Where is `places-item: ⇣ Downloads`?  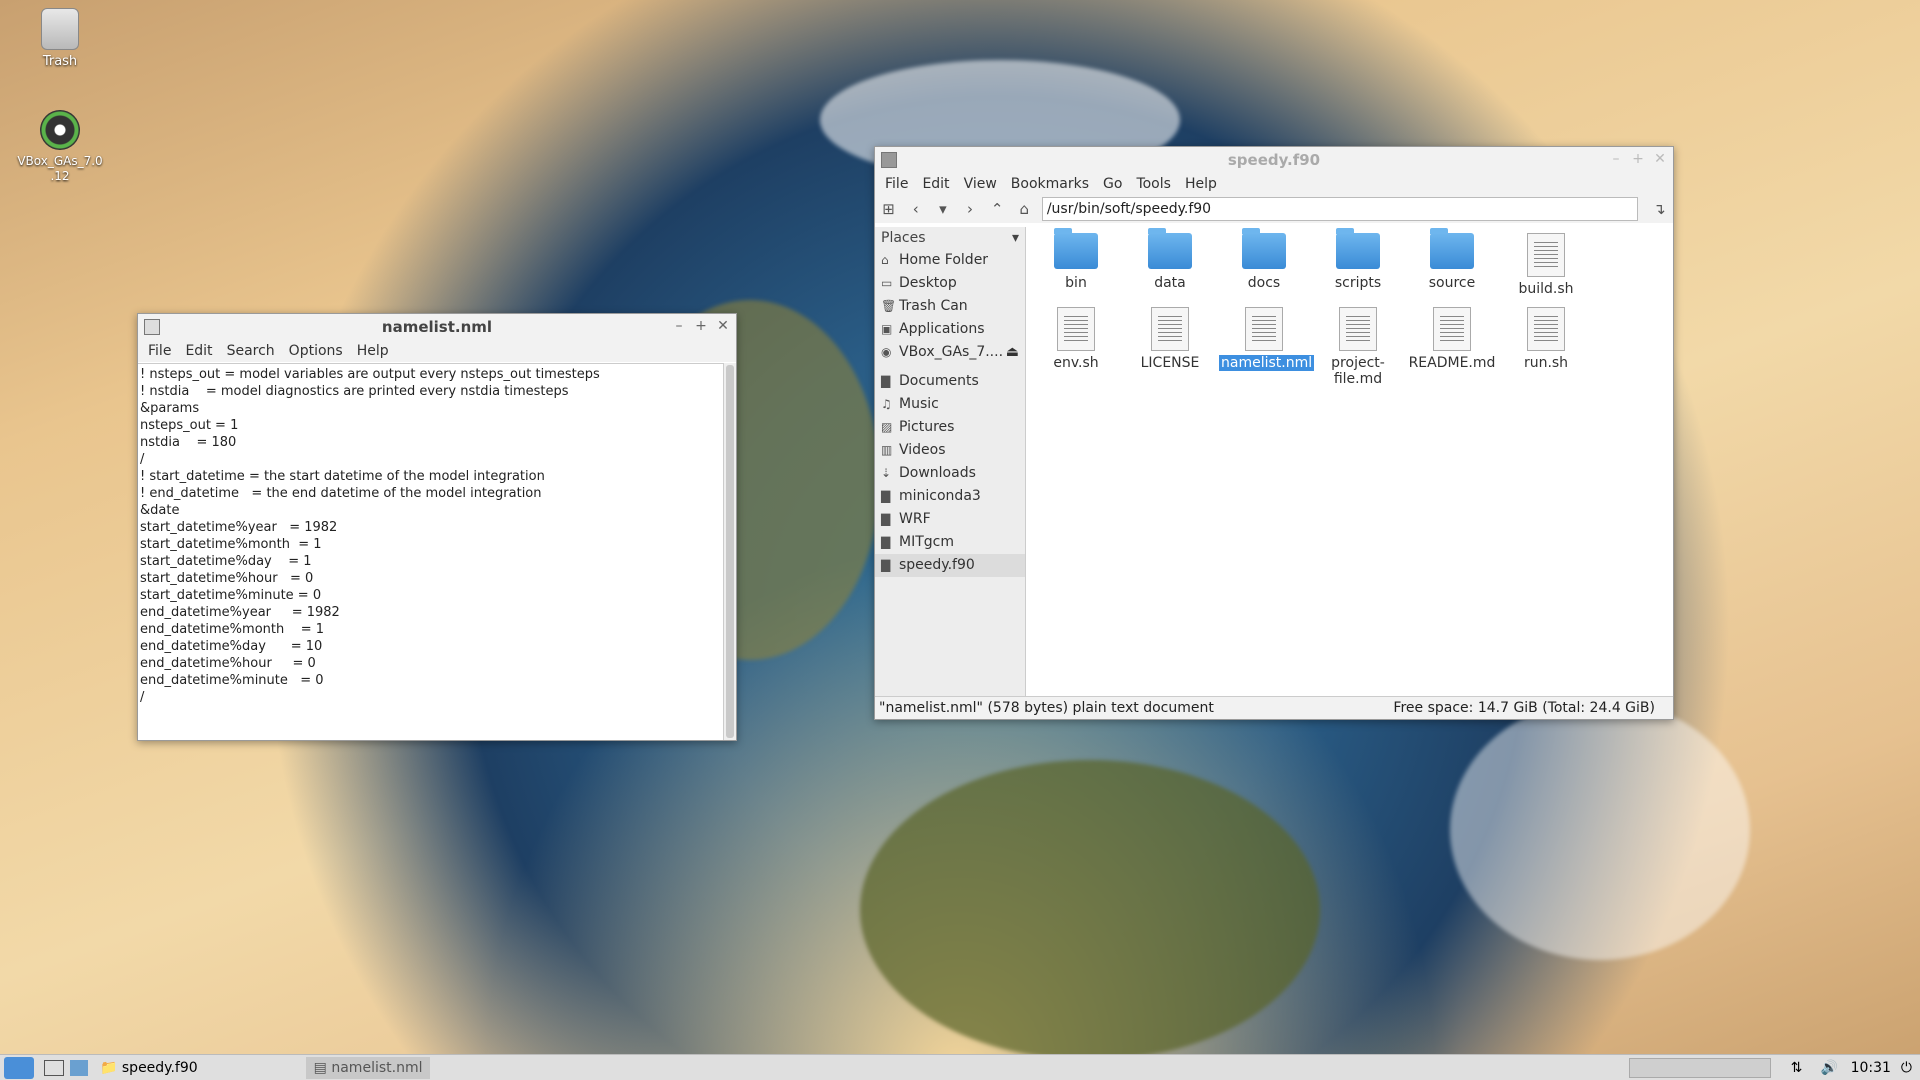 places-item: ⇣ Downloads is located at coordinates (950, 473).